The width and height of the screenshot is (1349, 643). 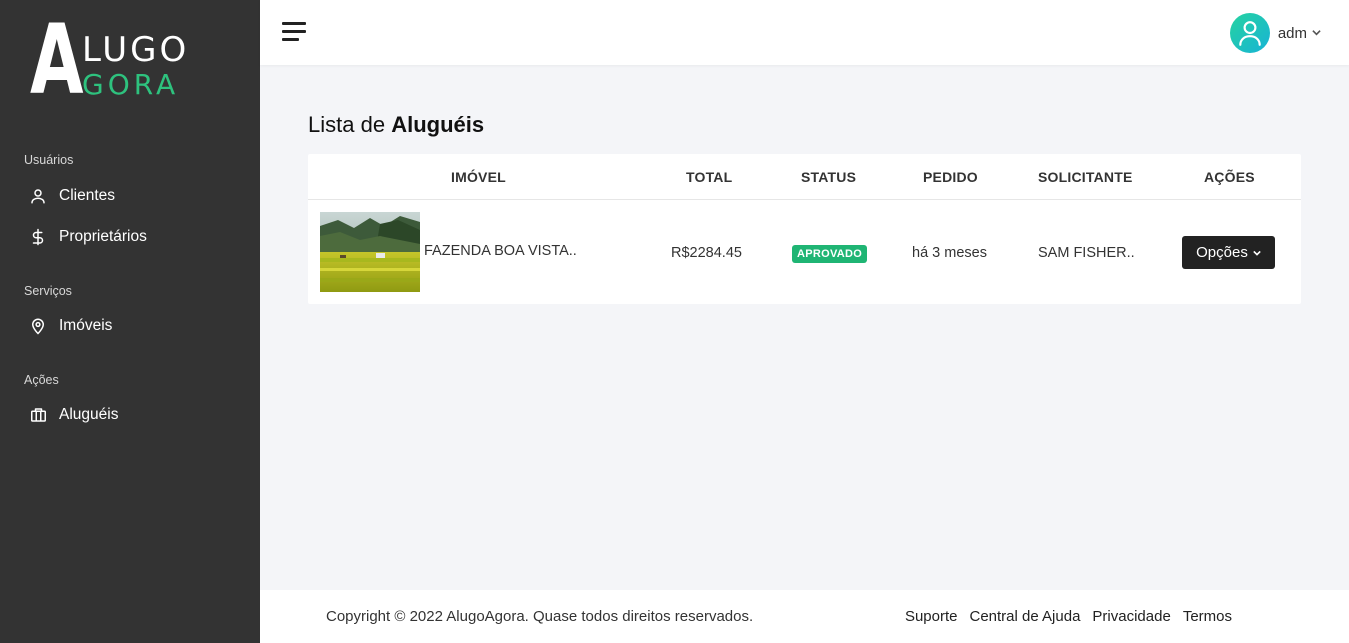 I want to click on footer-link-termos: Termos, so click(x=1207, y=616).